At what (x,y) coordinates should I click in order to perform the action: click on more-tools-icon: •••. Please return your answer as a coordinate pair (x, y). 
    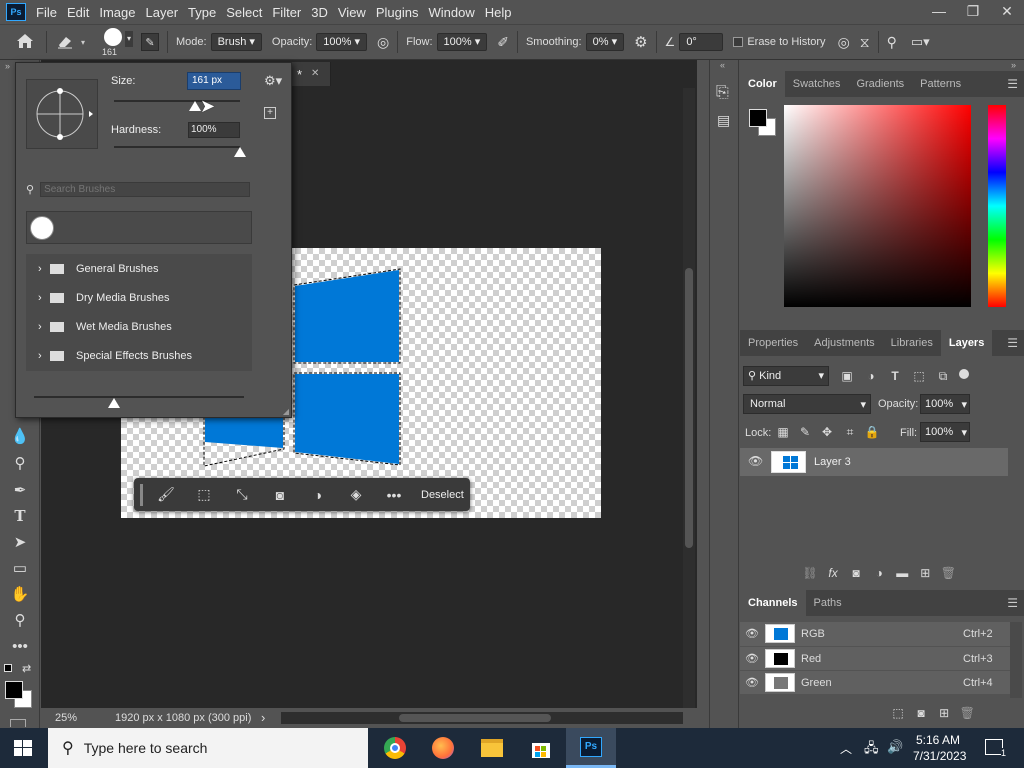
    Looking at the image, I should click on (20, 646).